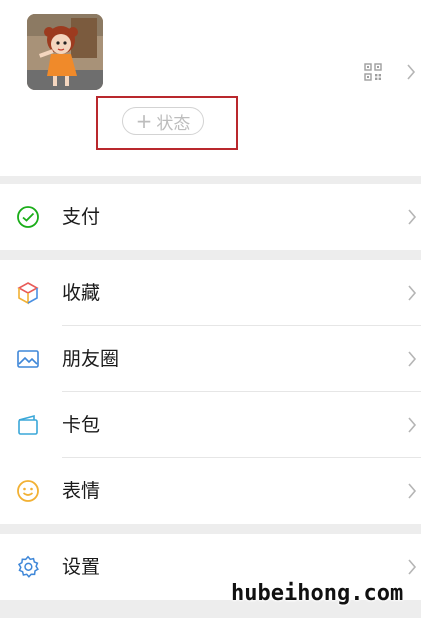 The width and height of the screenshot is (421, 618). I want to click on menu-item-moments: 朋友圈, so click(210, 359).